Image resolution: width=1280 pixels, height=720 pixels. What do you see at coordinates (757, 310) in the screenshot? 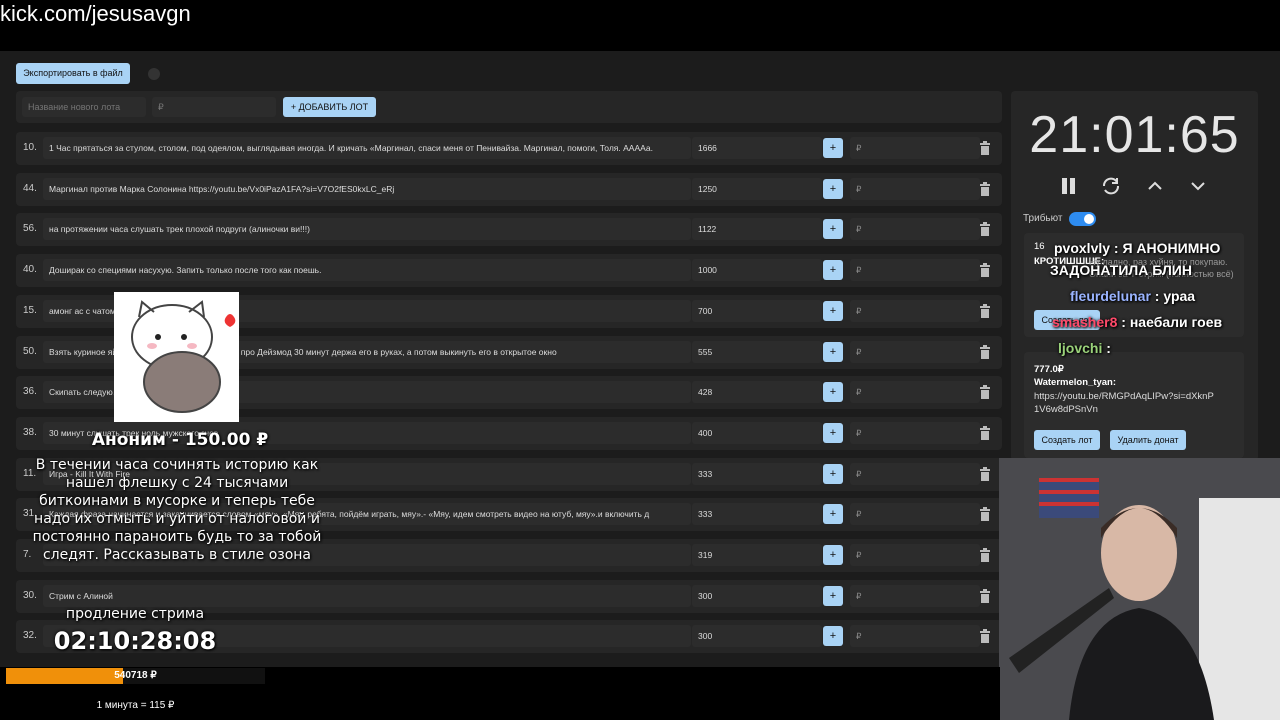
I see `lot-amount-input: 700` at bounding box center [757, 310].